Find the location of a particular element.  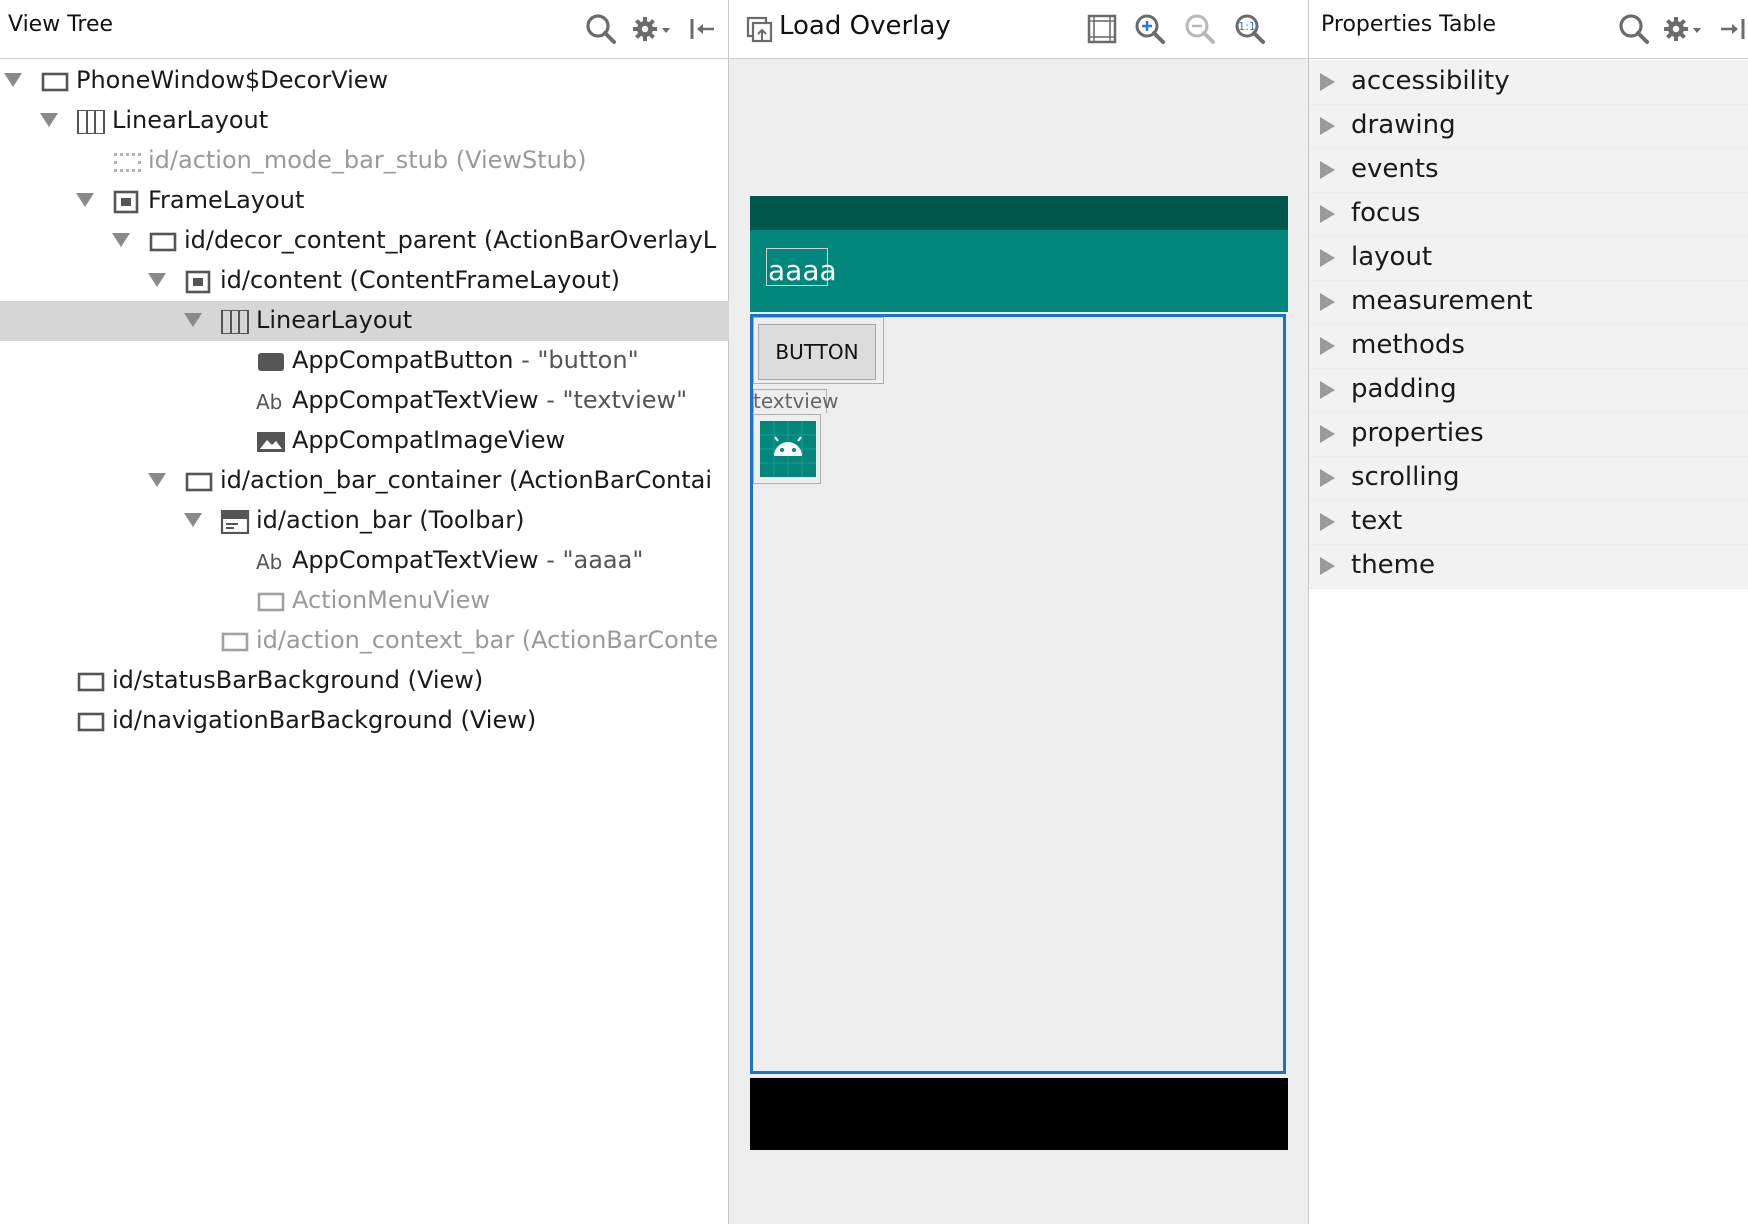

tree-node: AppCompatImageView is located at coordinates (364, 441).